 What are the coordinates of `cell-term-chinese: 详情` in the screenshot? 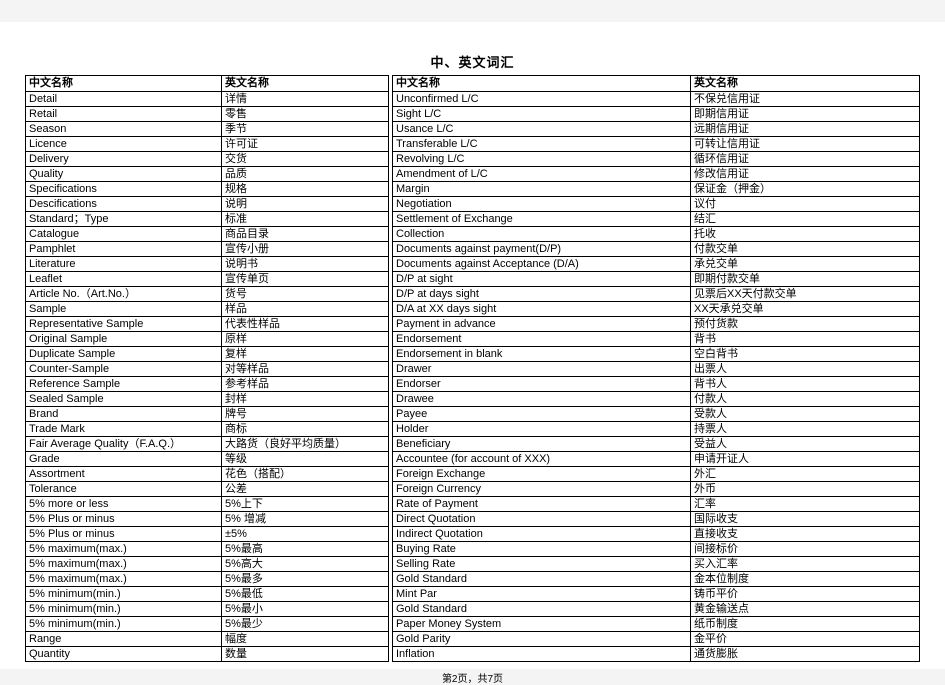 It's located at (305, 99).